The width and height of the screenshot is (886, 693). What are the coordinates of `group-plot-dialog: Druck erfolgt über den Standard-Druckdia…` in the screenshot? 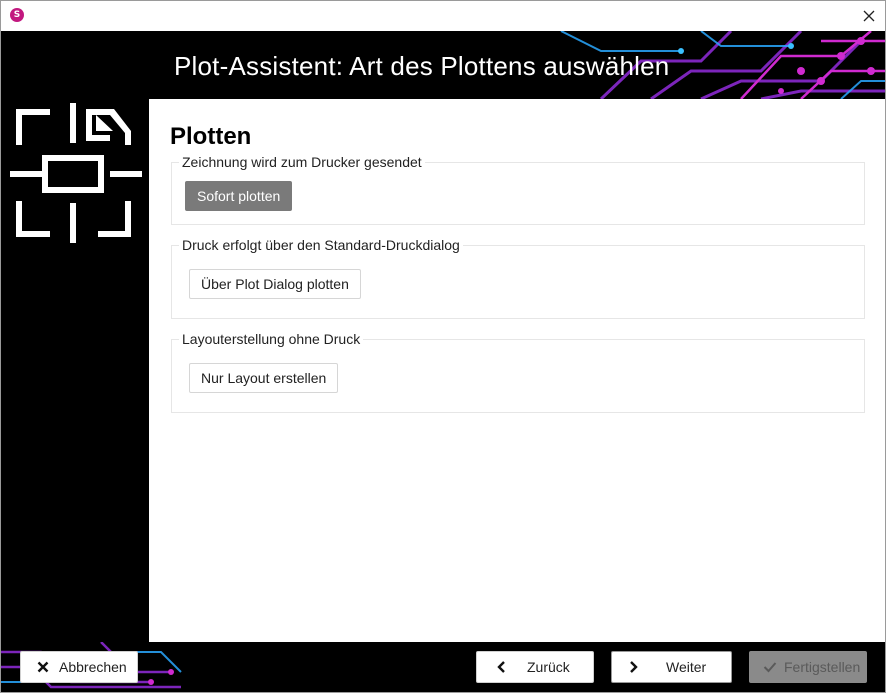 It's located at (518, 278).